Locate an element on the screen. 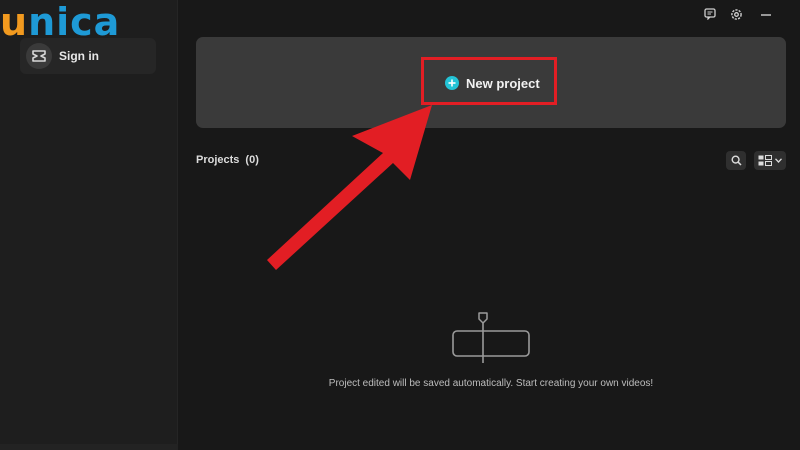 This screenshot has height=450, width=800. empty-timeline-icon is located at coordinates (491, 337).